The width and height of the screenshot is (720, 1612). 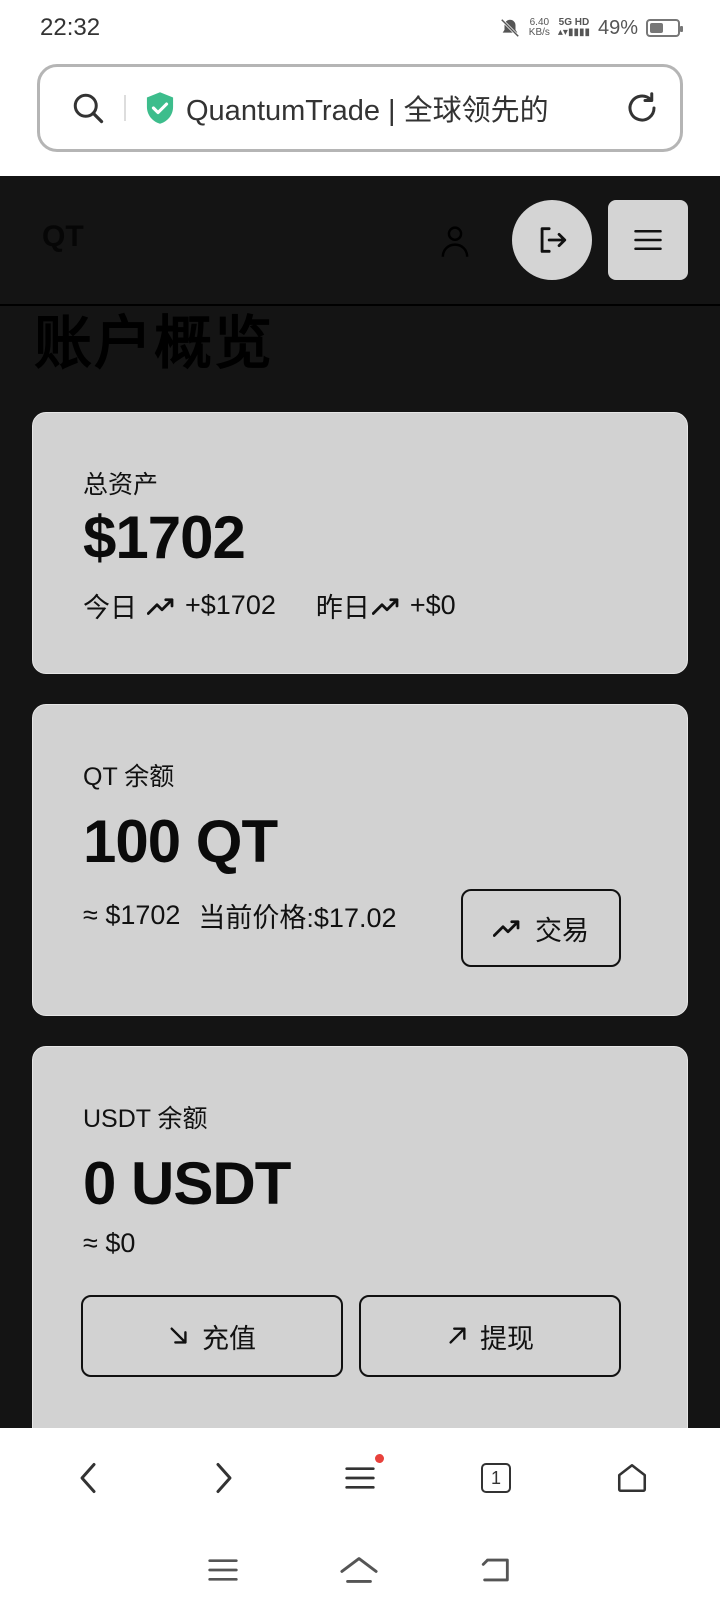 I want to click on trade-button-label: 交易, so click(x=562, y=930).